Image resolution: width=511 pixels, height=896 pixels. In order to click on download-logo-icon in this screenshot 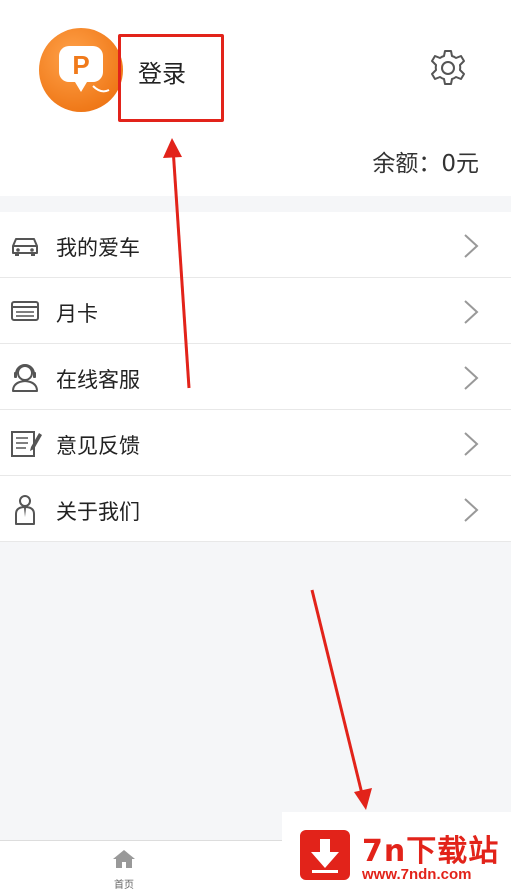, I will do `click(325, 855)`.